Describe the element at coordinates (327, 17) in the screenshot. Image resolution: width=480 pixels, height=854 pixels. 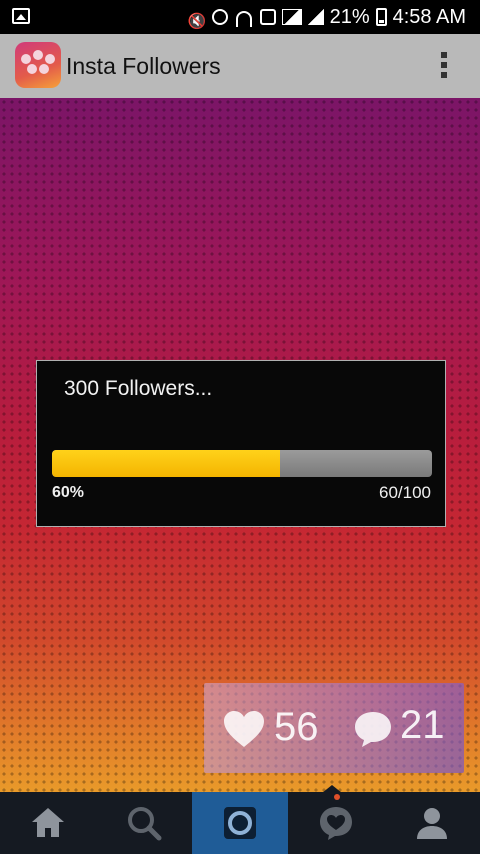
I see `status-icons: 21% 4:58 AM` at that location.